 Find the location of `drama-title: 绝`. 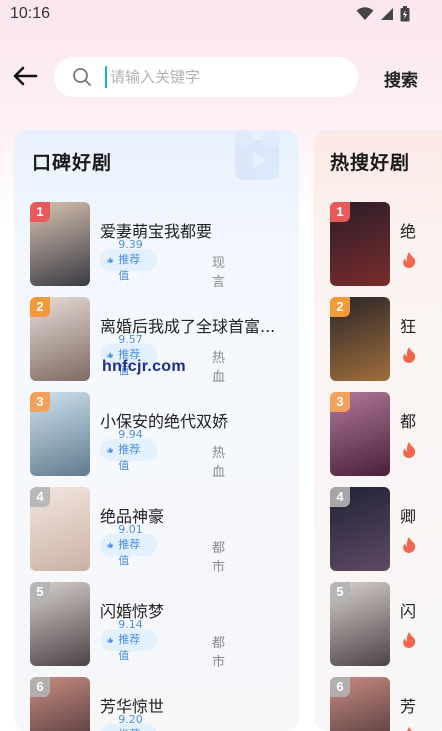

drama-title: 绝 is located at coordinates (408, 230).